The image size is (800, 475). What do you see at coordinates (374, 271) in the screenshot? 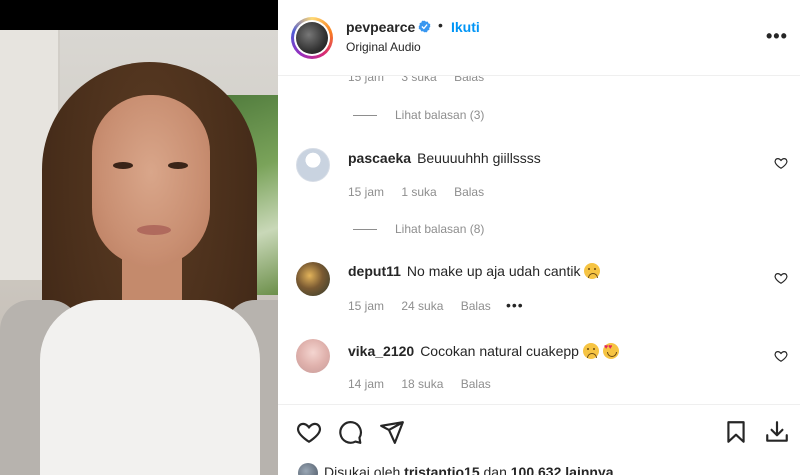
I see `commenter-username: deput11` at bounding box center [374, 271].